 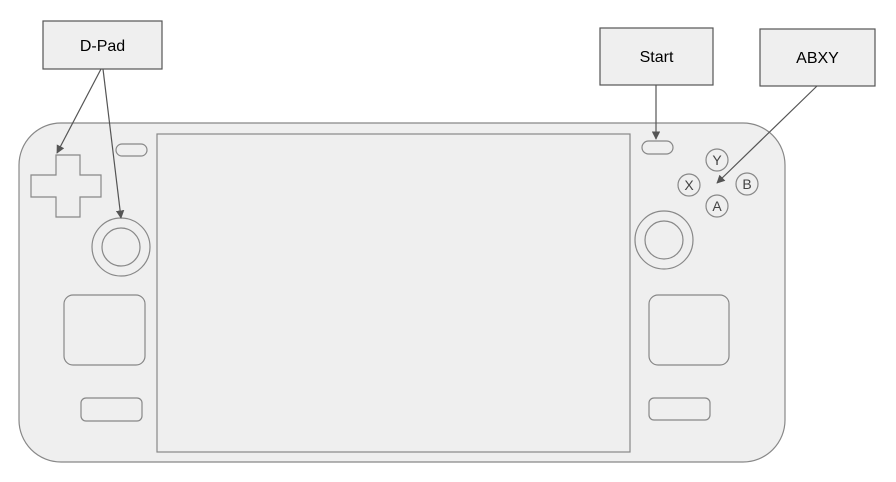 I want to click on dpad-callout-label: D-Pad, so click(x=102, y=46).